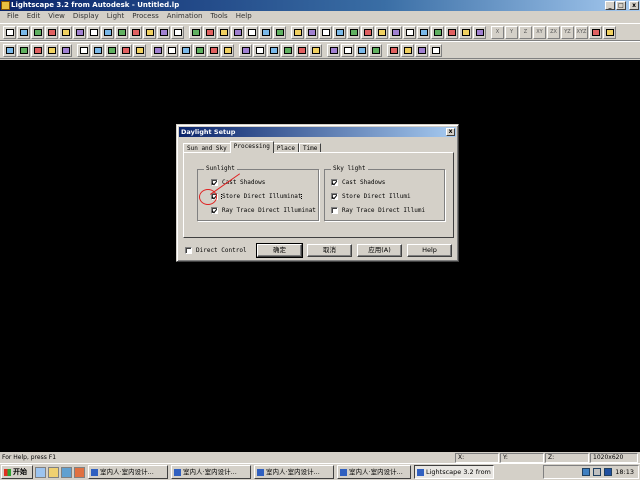 The width and height of the screenshot is (640, 480). I want to click on view-axis-button: Z, so click(525, 32).